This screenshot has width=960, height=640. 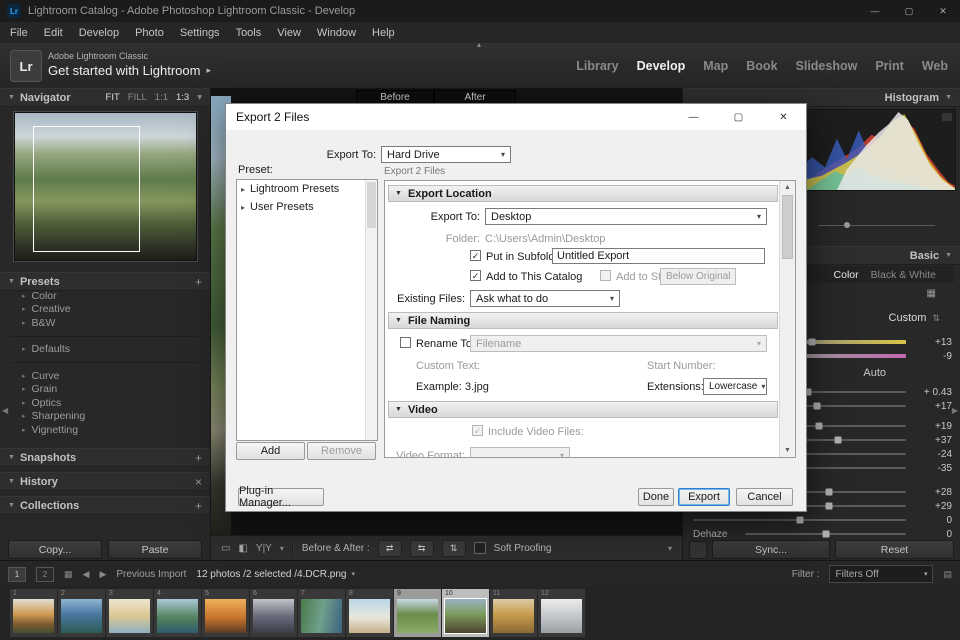 I want to click on profile-browser-icon: ⇅, so click(x=936, y=318).